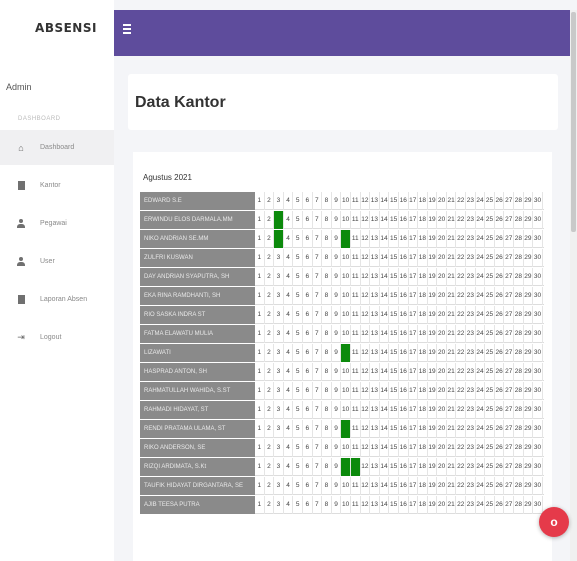 This screenshot has width=577, height=561. I want to click on day-cell: 14, so click(385, 372).